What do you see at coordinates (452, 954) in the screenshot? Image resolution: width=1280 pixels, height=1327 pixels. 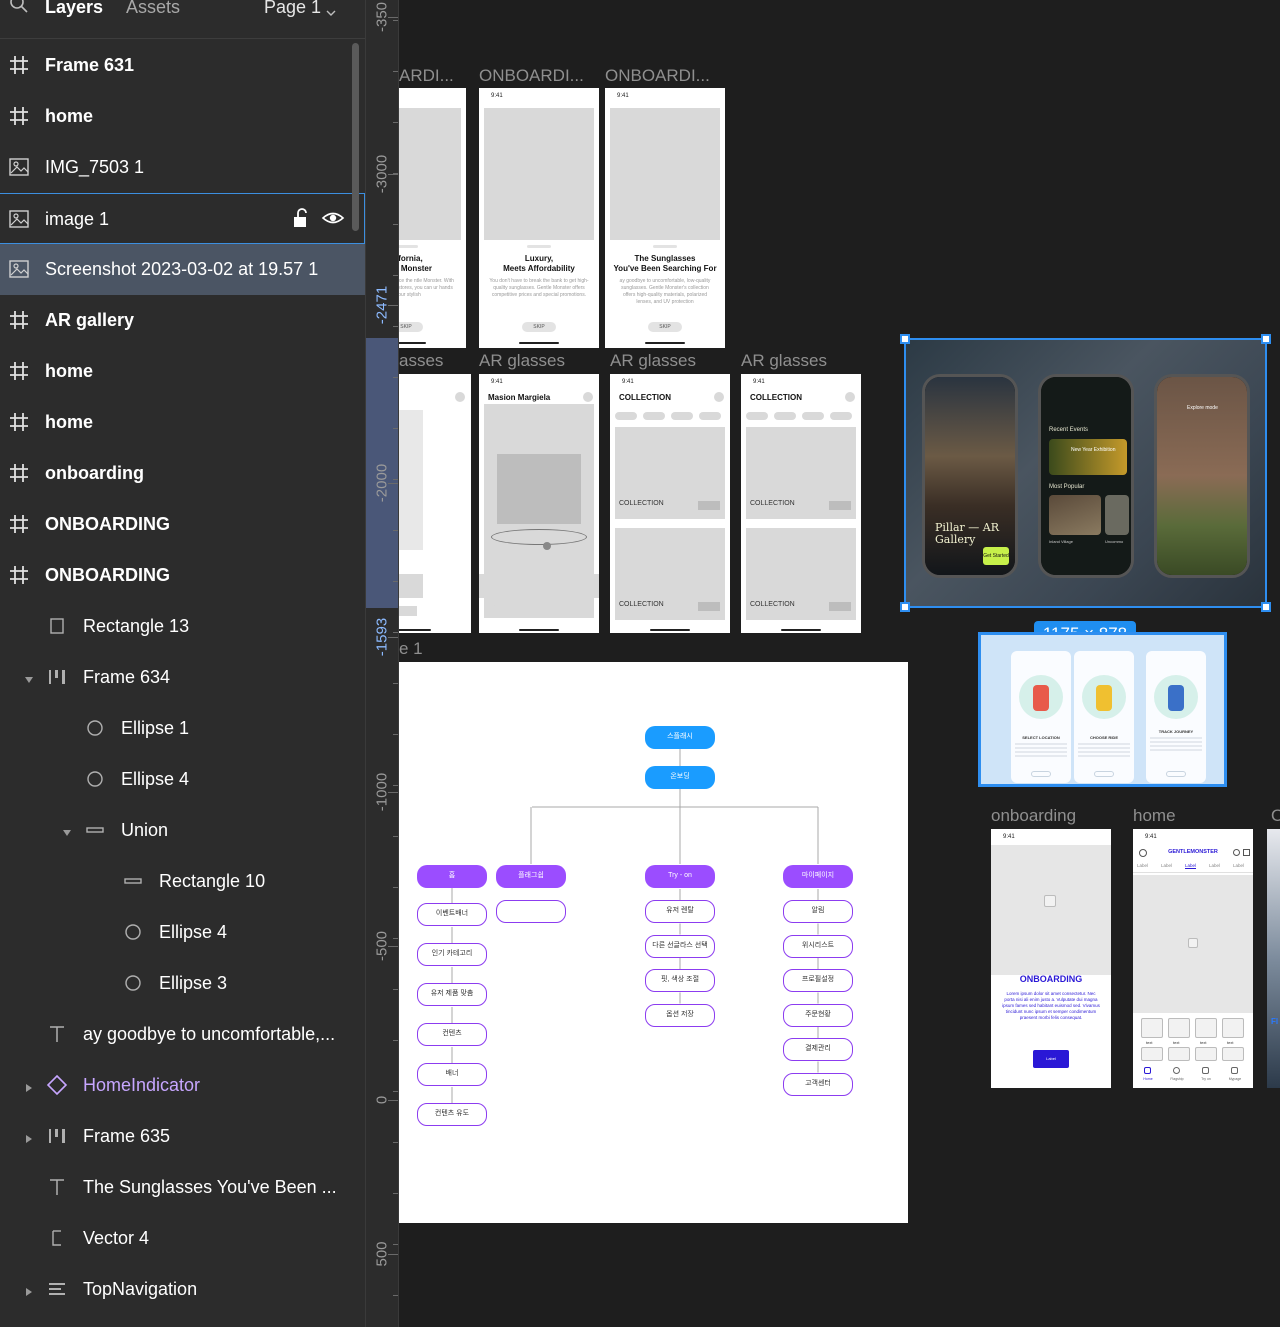 I see `flow-node: 인기 카테고리` at bounding box center [452, 954].